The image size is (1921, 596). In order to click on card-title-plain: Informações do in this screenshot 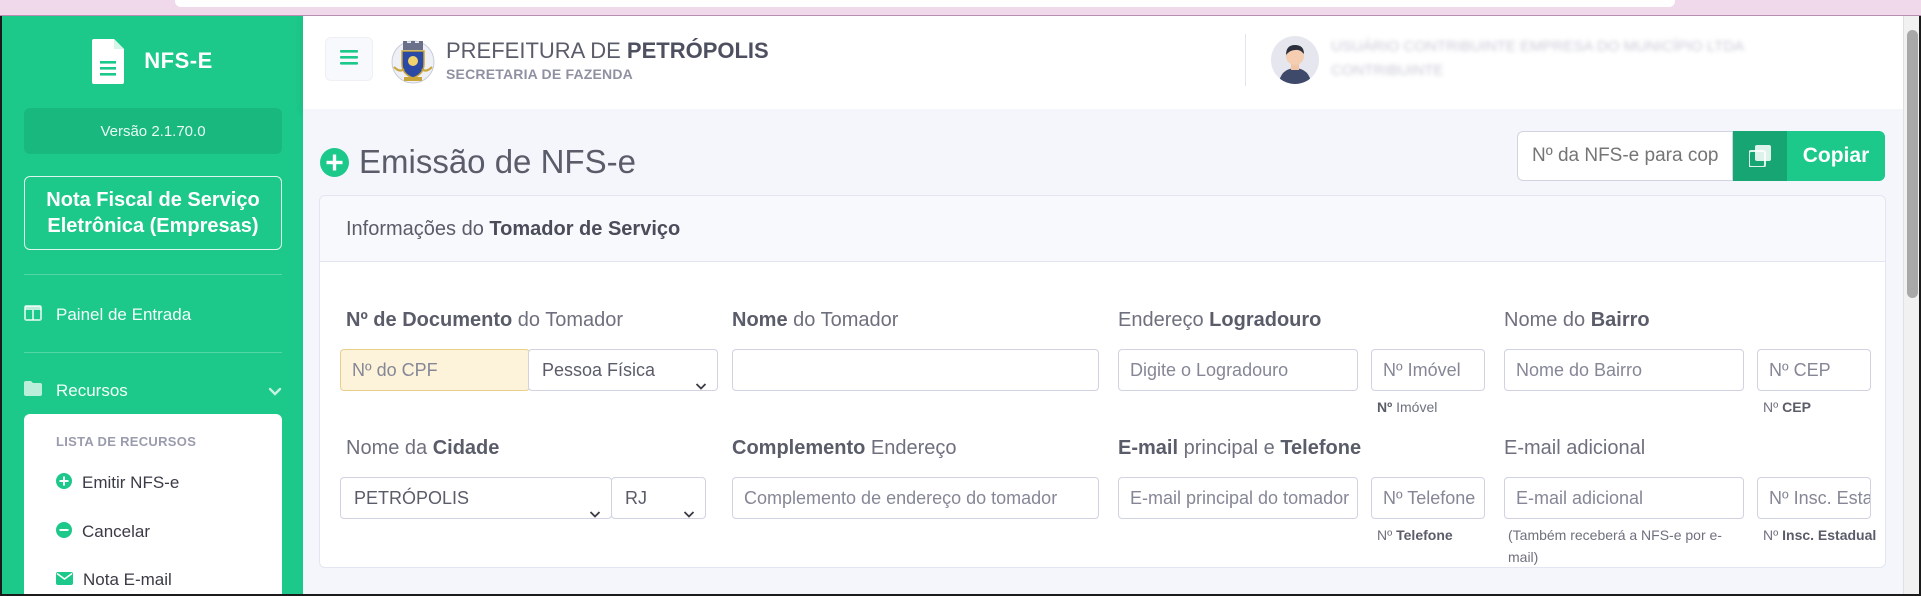, I will do `click(418, 229)`.